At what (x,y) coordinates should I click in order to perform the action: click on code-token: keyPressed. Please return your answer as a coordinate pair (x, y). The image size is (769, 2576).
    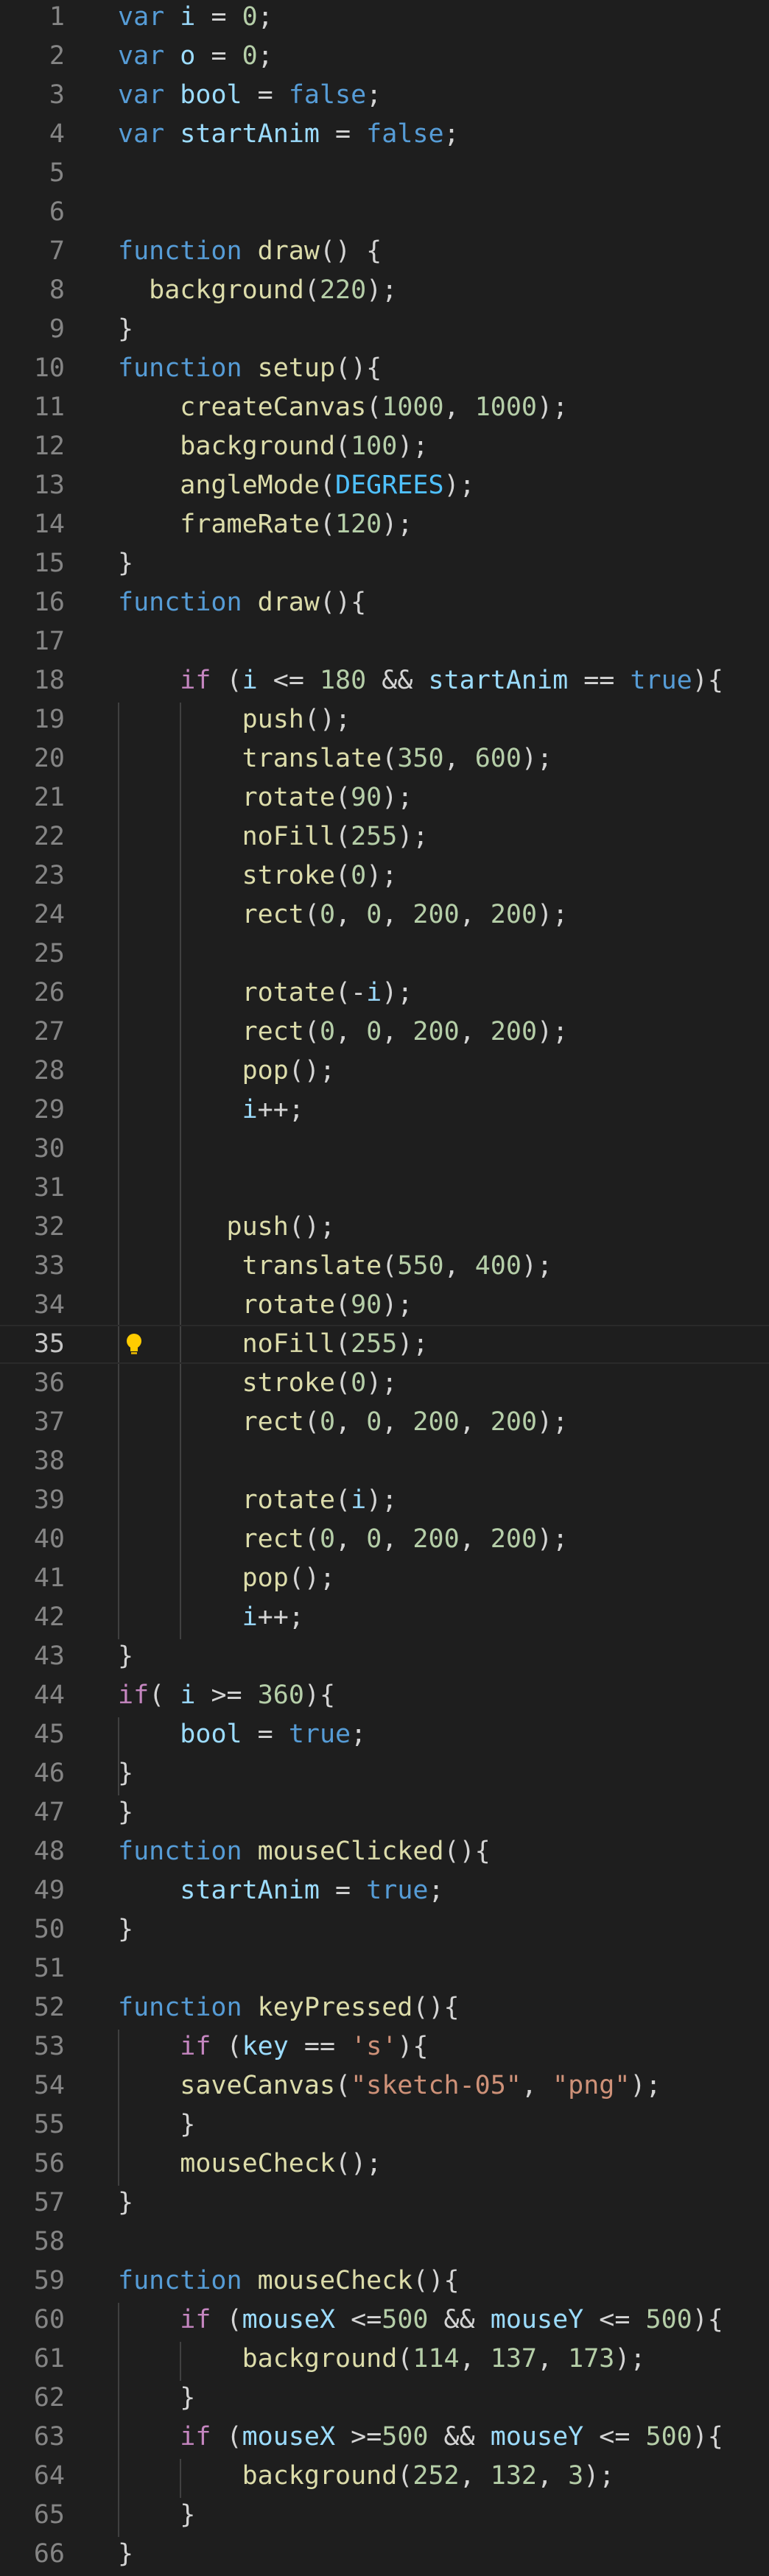
    Looking at the image, I should click on (335, 2007).